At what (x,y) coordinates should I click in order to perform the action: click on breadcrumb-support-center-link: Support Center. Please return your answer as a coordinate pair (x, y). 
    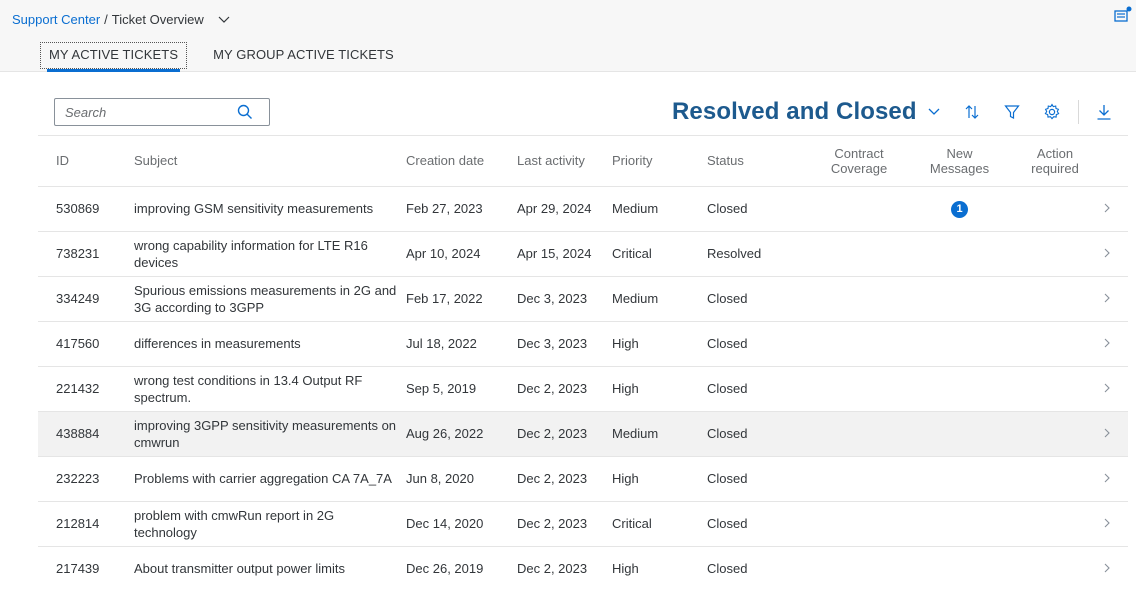
    Looking at the image, I should click on (56, 19).